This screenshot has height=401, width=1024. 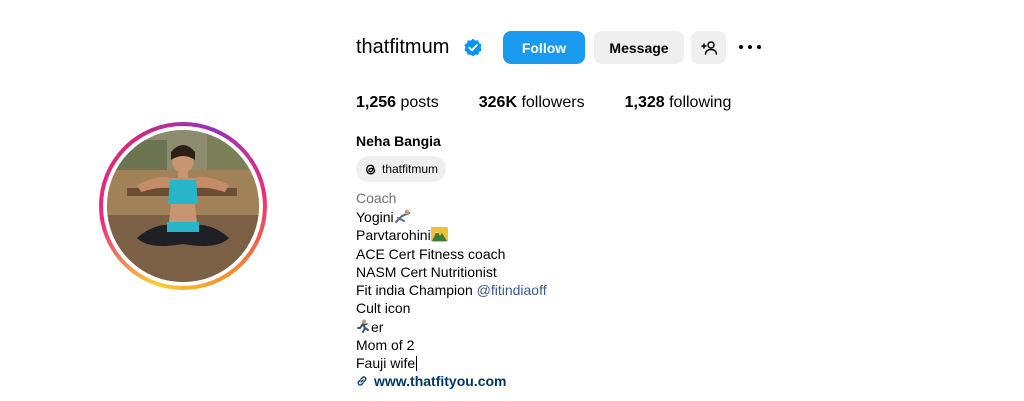 I want to click on following-stat: 1,328 following, so click(x=678, y=103).